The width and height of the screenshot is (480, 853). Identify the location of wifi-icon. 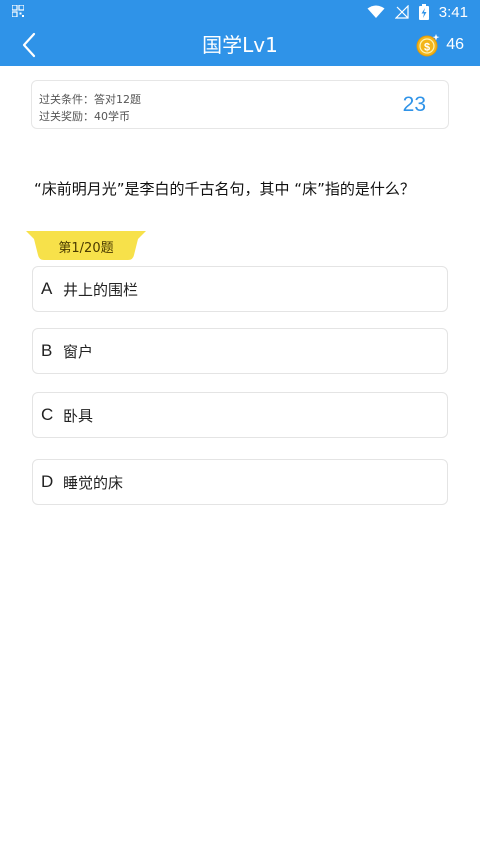
(376, 11).